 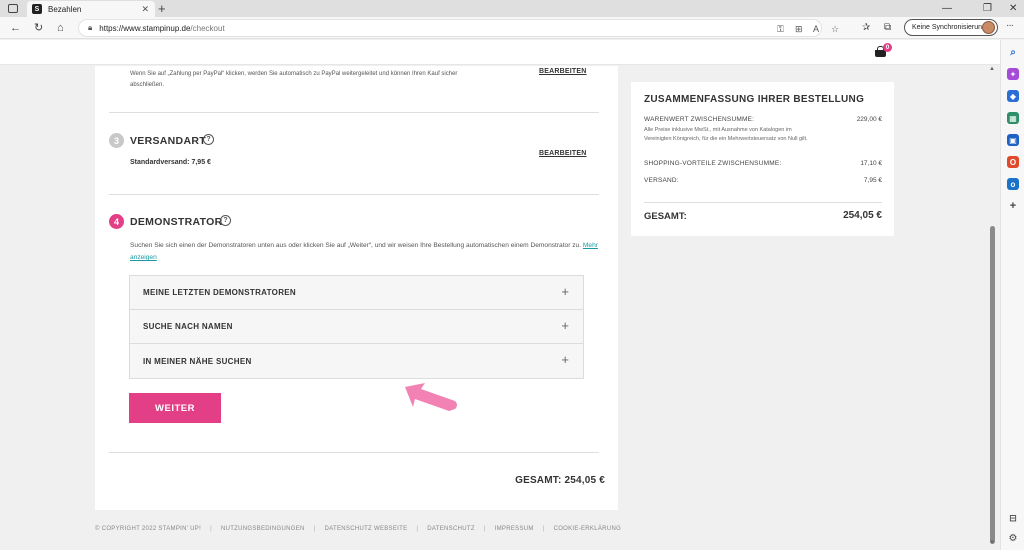 What do you see at coordinates (366, 529) in the screenshot?
I see `footer-link-website-privacy: DATENSCHUTZ WEBSEITE` at bounding box center [366, 529].